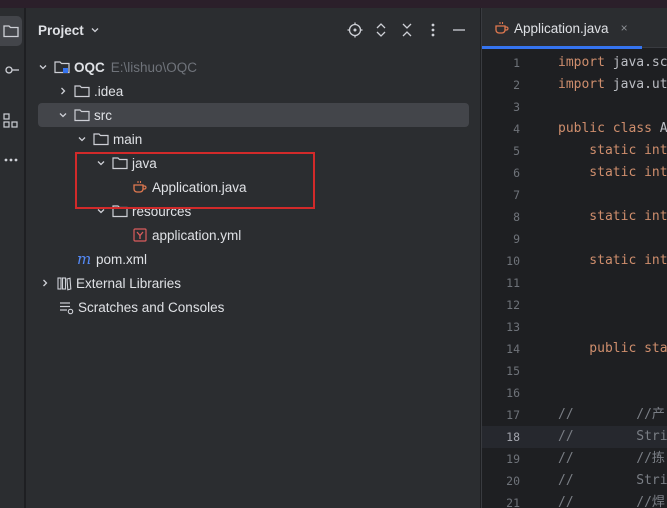 Image resolution: width=667 pixels, height=508 pixels. What do you see at coordinates (12, 258) in the screenshot?
I see `tool-window-strip` at bounding box center [12, 258].